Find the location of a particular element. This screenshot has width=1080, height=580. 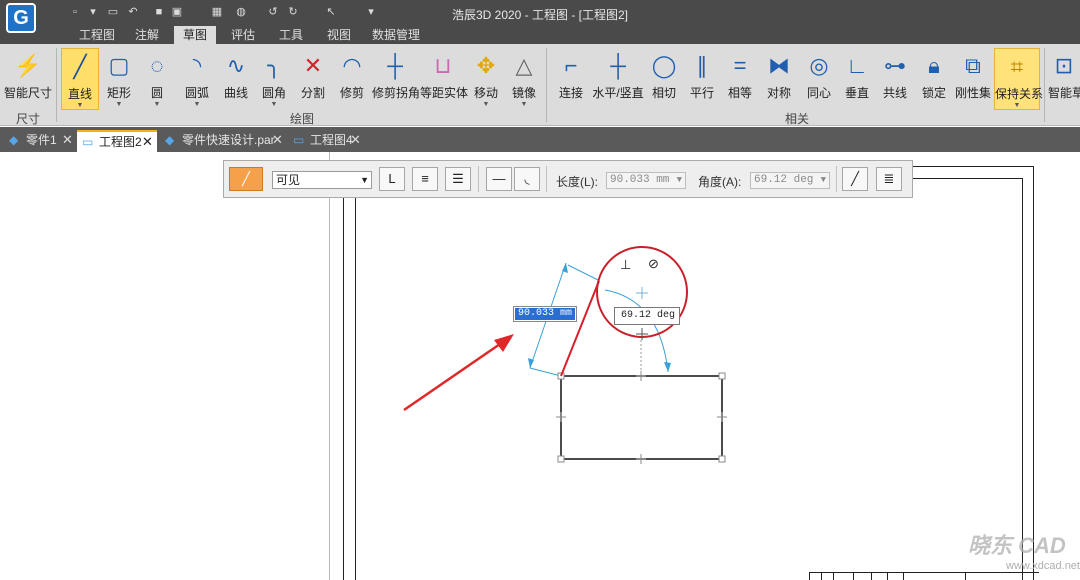

arc-segment-icon: ◟ is located at coordinates (527, 178).